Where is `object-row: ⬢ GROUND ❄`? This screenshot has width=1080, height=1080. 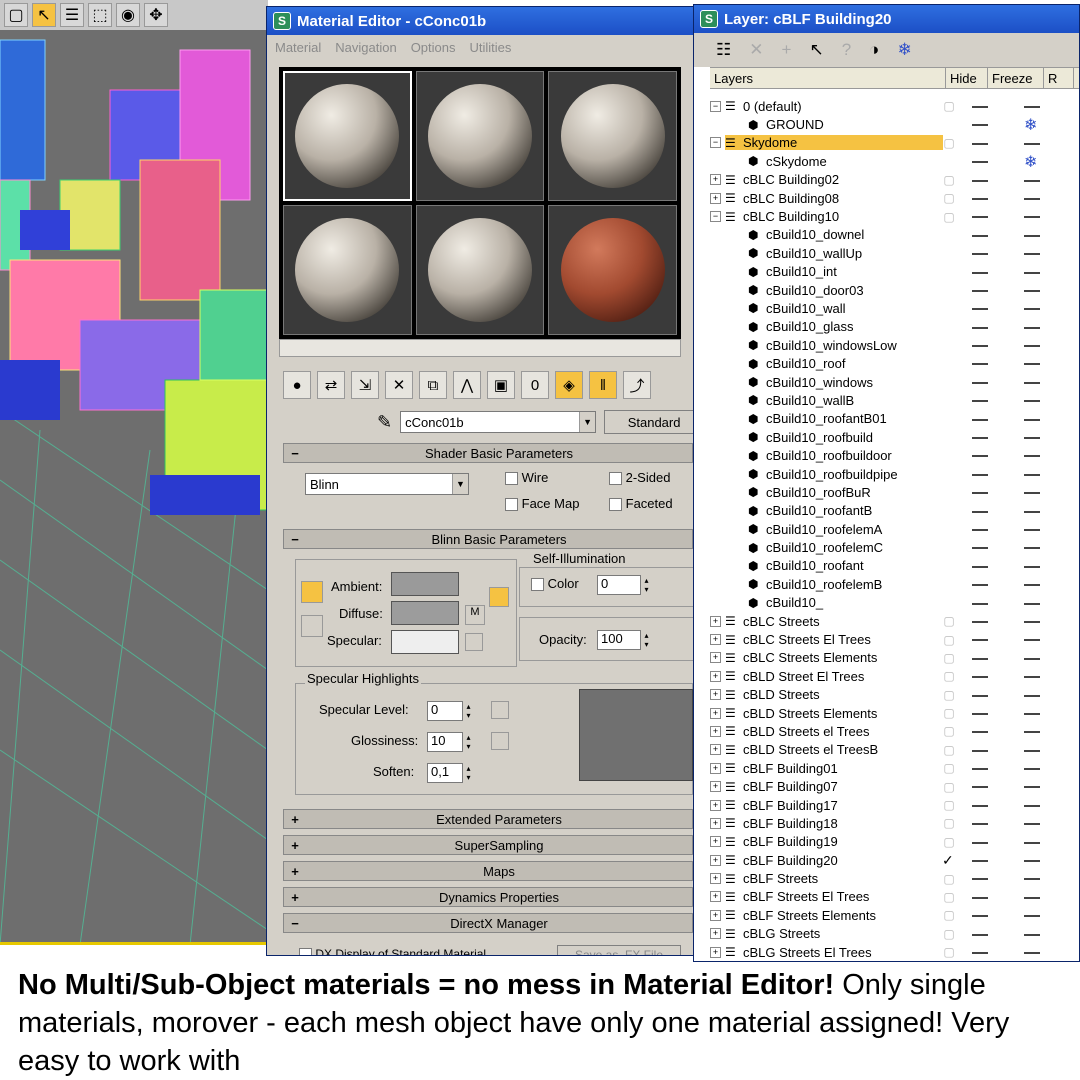
object-row: ⬢ GROUND ❄ is located at coordinates (894, 124).